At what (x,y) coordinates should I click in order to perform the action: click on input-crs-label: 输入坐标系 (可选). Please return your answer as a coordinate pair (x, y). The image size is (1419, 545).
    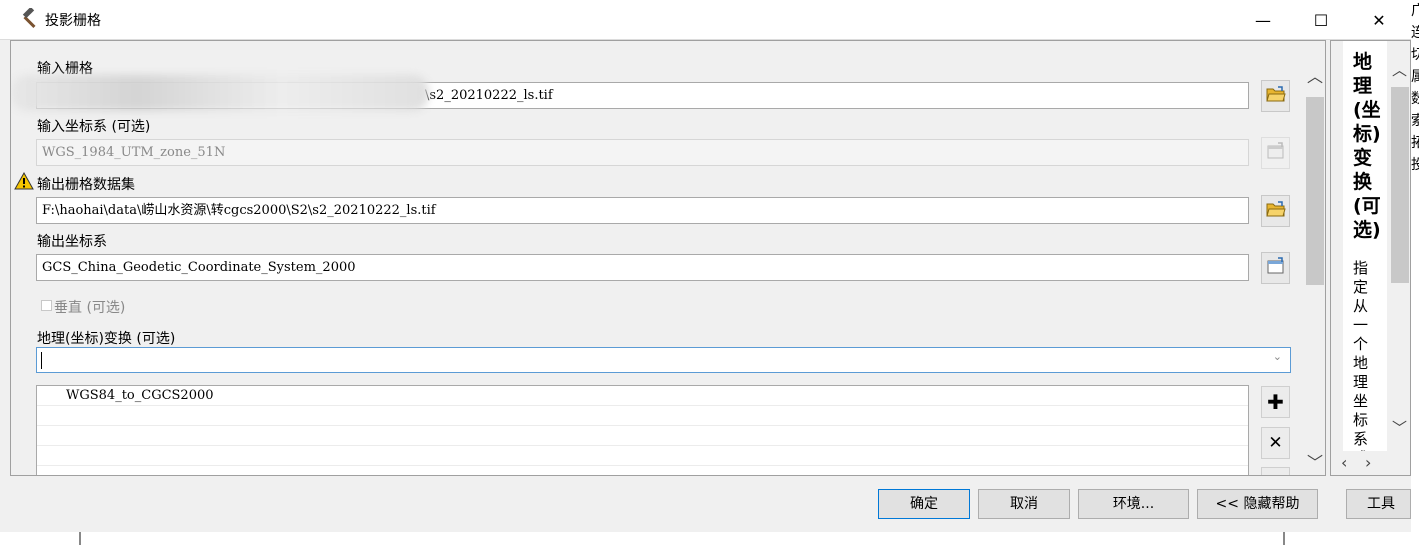
    Looking at the image, I should click on (94, 127).